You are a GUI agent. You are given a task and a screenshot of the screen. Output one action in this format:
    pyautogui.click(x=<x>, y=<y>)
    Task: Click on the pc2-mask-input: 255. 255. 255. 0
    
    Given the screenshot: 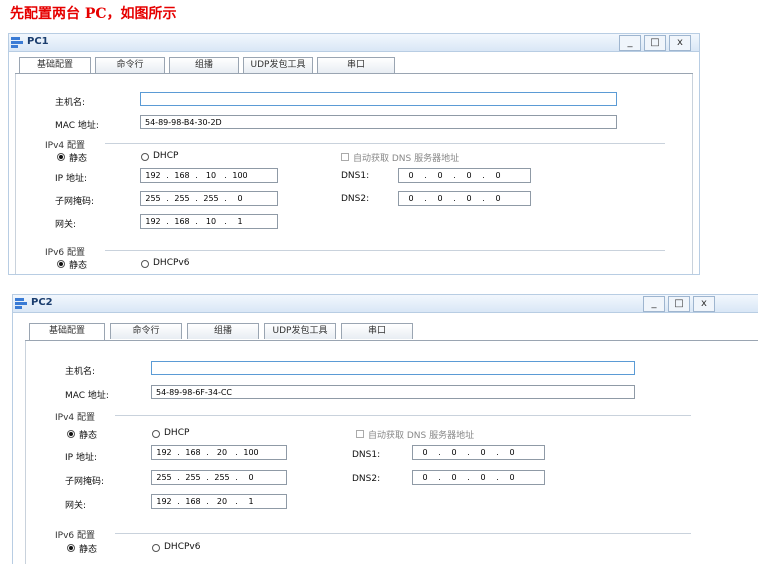 What is the action you would take?
    pyautogui.click(x=219, y=477)
    